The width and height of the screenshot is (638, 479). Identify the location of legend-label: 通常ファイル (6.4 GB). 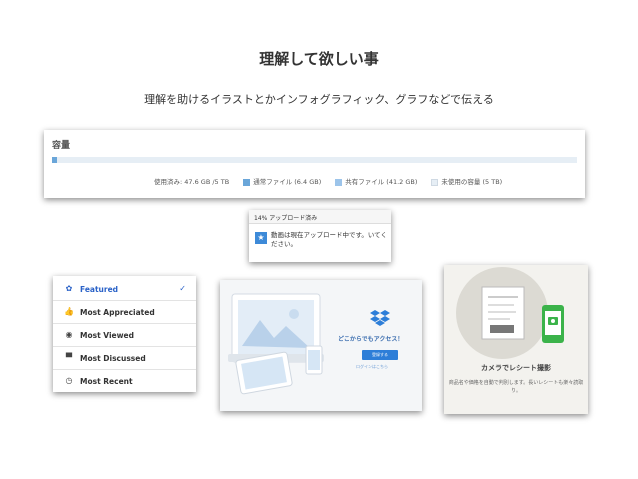
(287, 182).